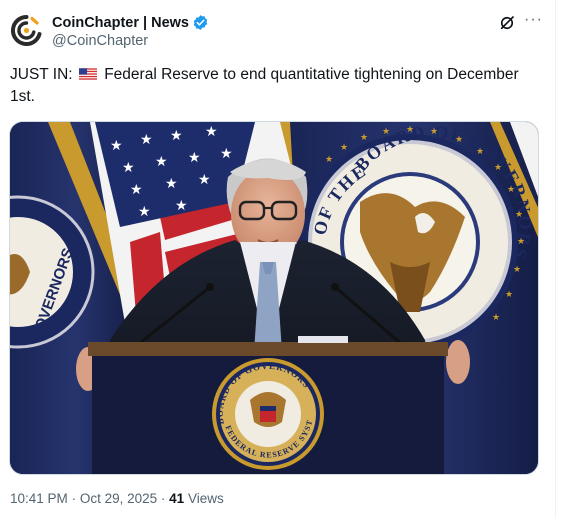 Image resolution: width=572 pixels, height=518 pixels. I want to click on tweet-header: CoinChapter | News @CoinChapter ···, so click(278, 32).